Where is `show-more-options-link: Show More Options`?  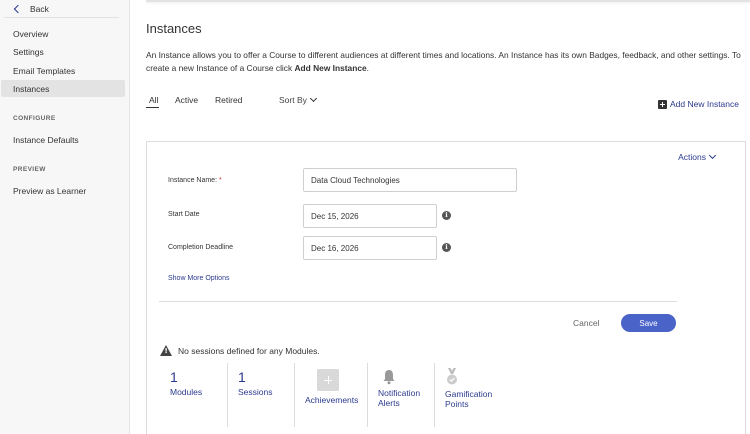
show-more-options-link: Show More Options is located at coordinates (198, 278).